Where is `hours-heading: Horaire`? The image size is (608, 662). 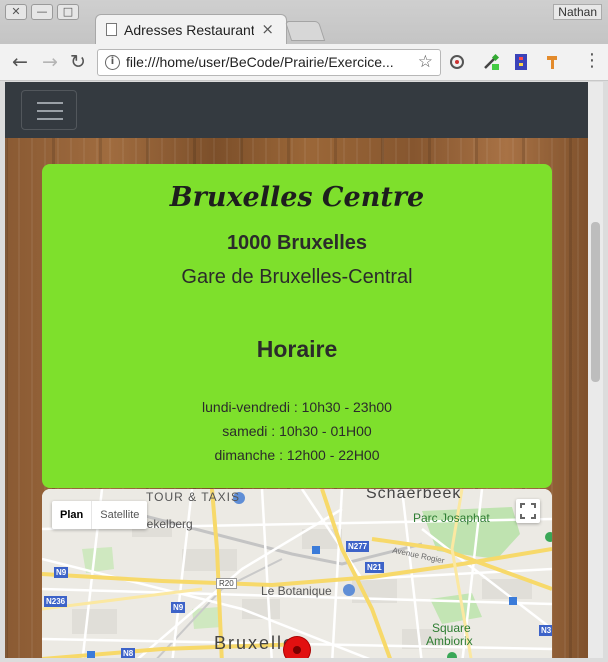
hours-heading: Horaire is located at coordinates (297, 349).